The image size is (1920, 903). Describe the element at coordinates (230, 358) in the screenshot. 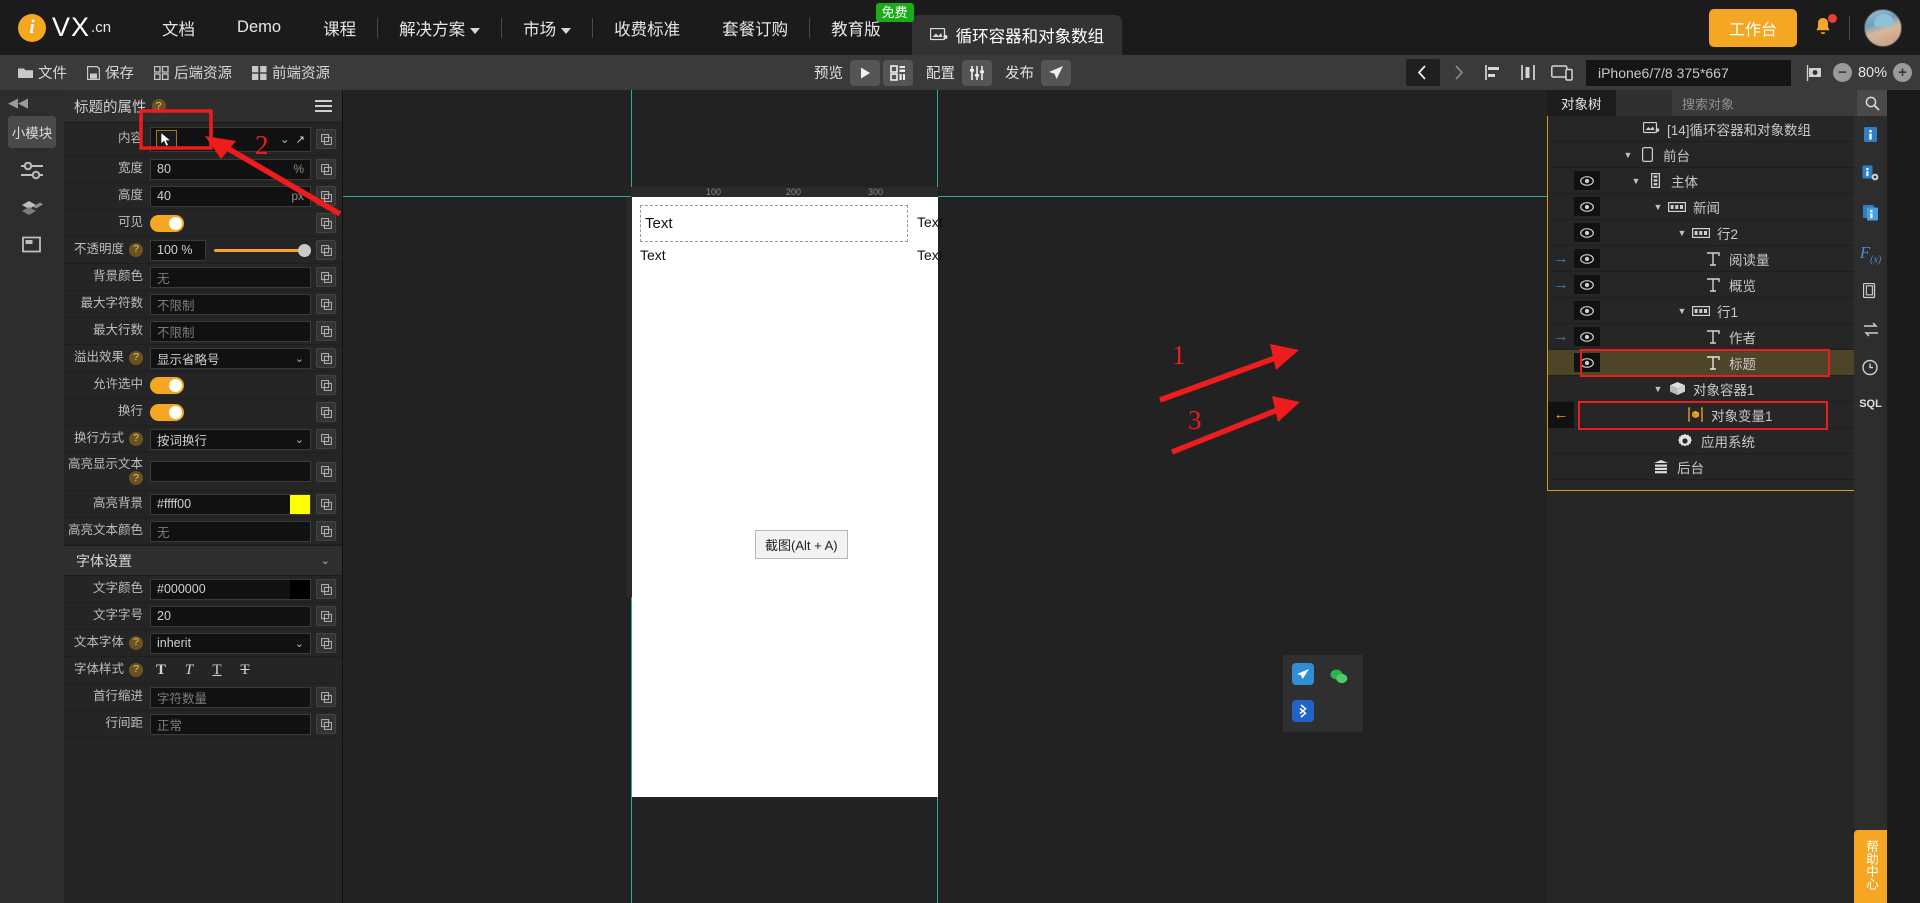

I see `overflow-select: 显示省略号 ⌄` at that location.